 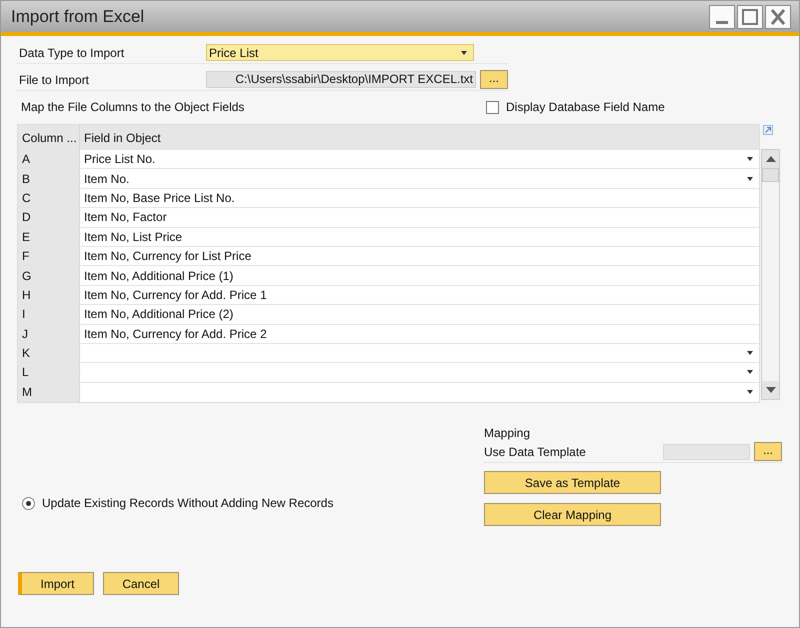 What do you see at coordinates (56, 584) in the screenshot?
I see `default-button: Import` at bounding box center [56, 584].